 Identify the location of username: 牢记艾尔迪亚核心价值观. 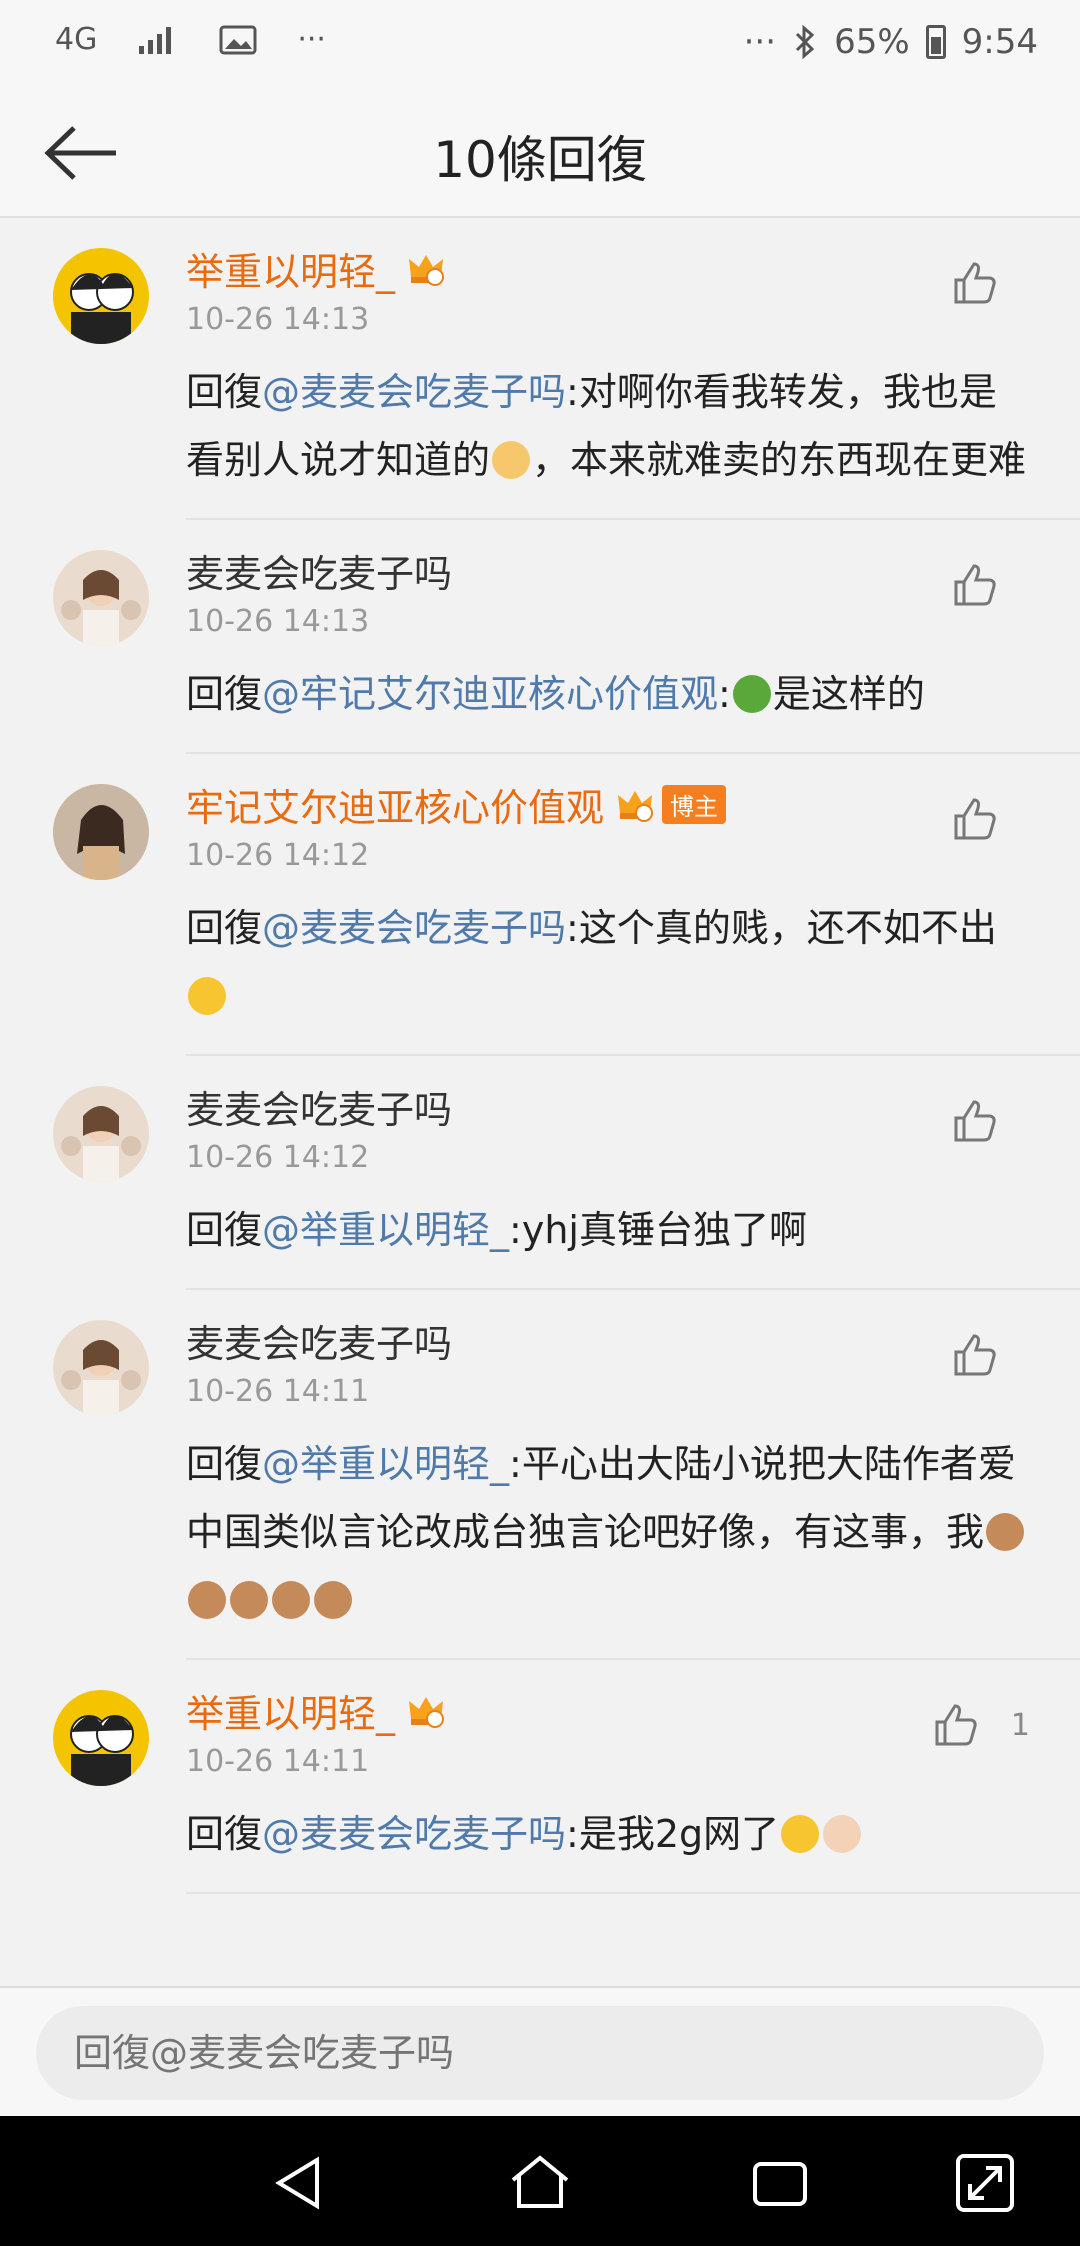
(395, 804).